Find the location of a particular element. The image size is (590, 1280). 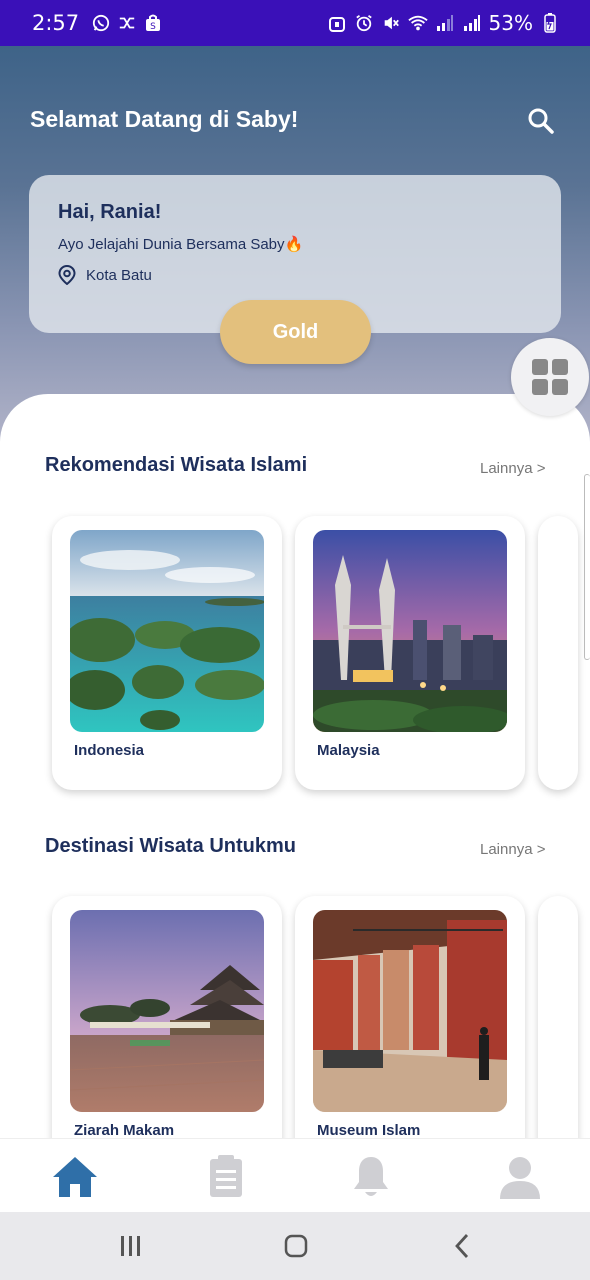

card-label: Malaysia is located at coordinates (348, 750).